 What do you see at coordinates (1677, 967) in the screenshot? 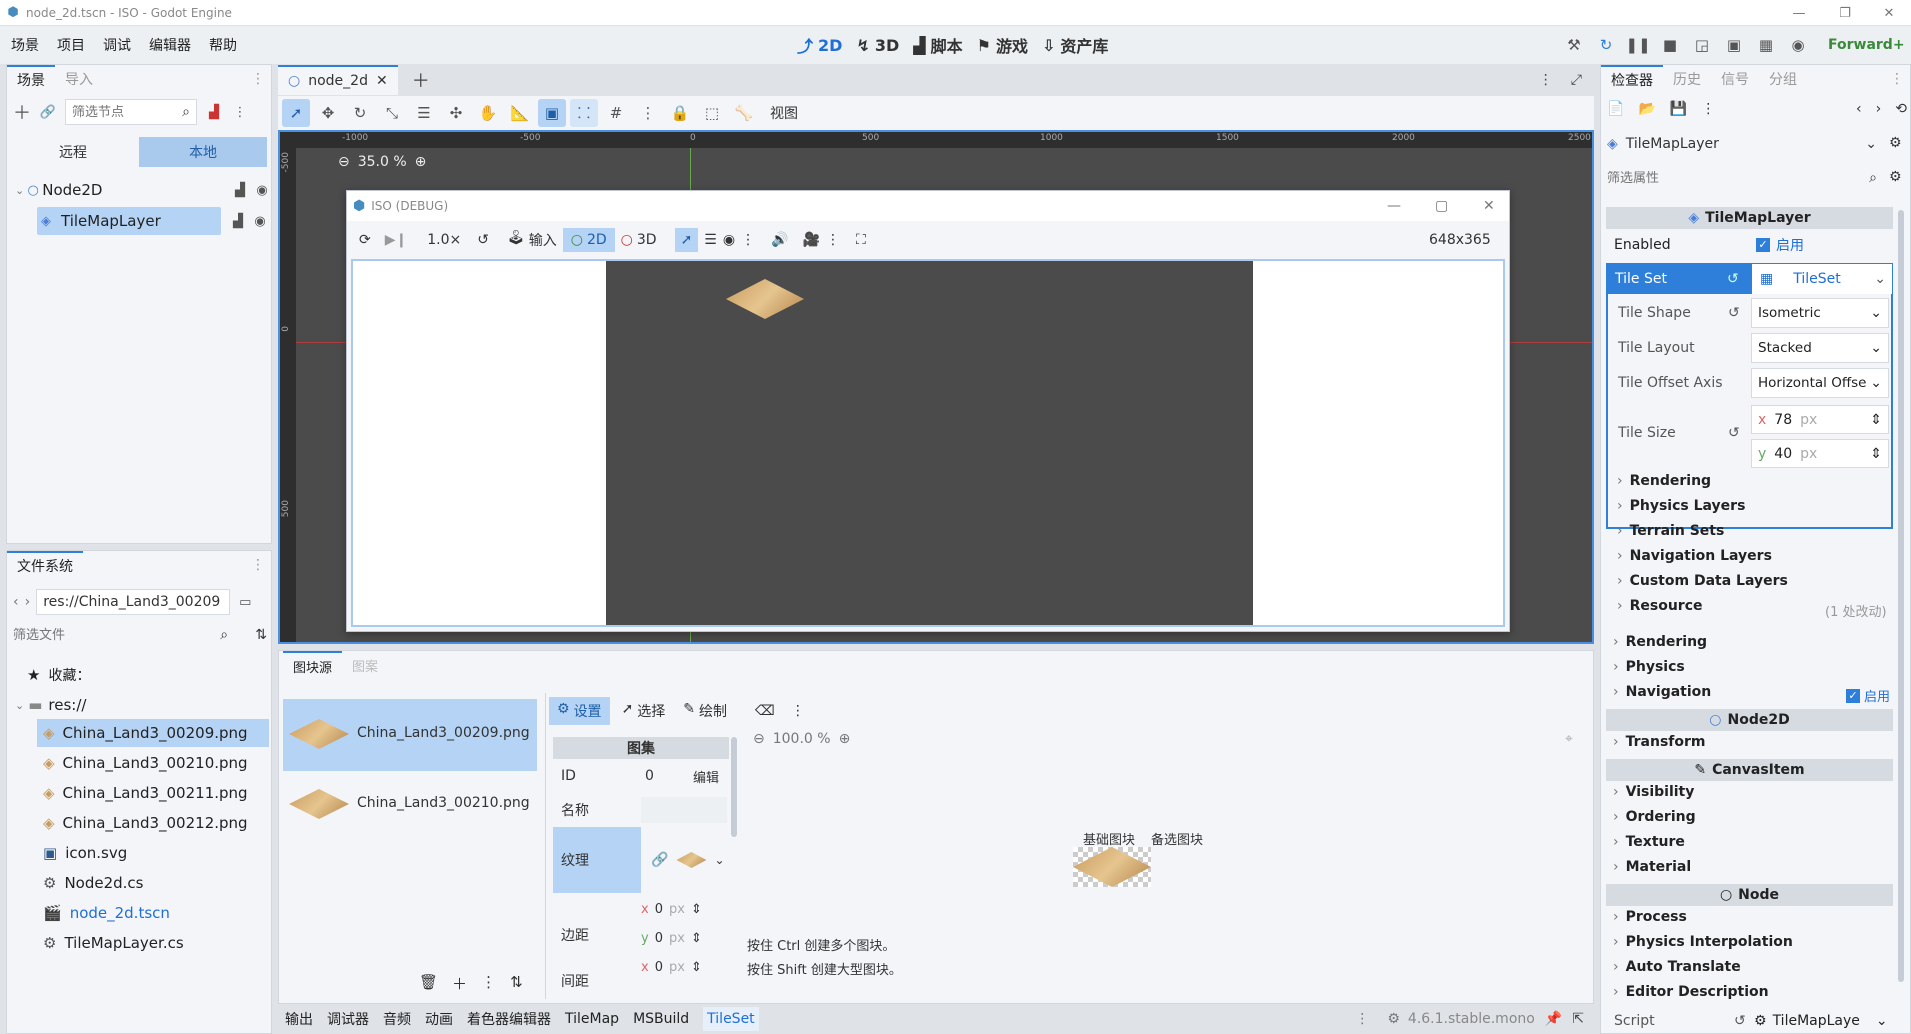
I see `group-auto-translate: Auto Translate` at bounding box center [1677, 967].